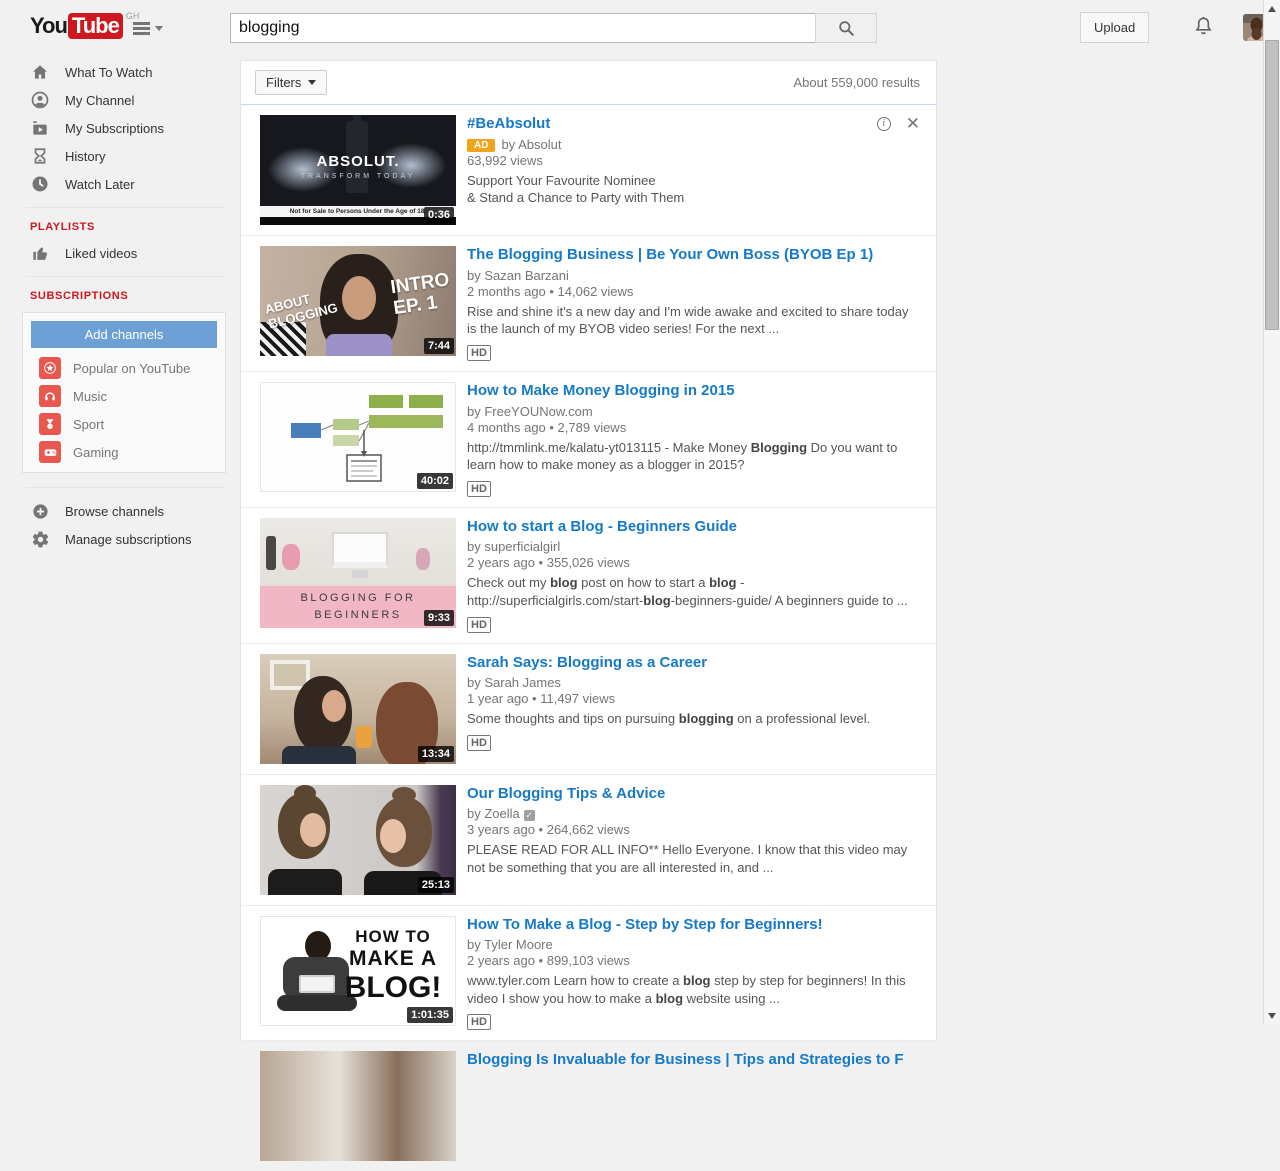 This screenshot has height=1171, width=1280. What do you see at coordinates (693, 411) in the screenshot?
I see `channel-byline: by FreeYOUNow.com` at bounding box center [693, 411].